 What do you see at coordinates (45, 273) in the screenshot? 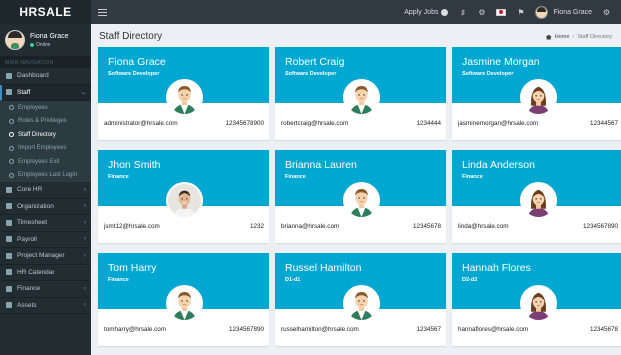
I see `sidebar-item-hr-calendar: HR Calendar` at bounding box center [45, 273].